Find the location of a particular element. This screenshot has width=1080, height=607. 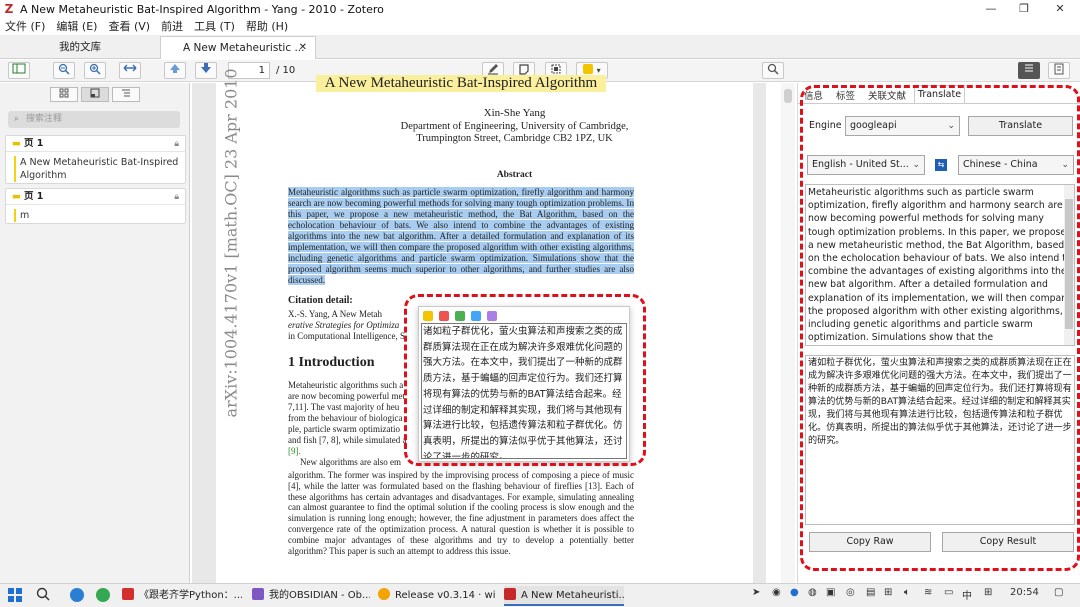

engine-select: googleapi ⌄ is located at coordinates (902, 126).